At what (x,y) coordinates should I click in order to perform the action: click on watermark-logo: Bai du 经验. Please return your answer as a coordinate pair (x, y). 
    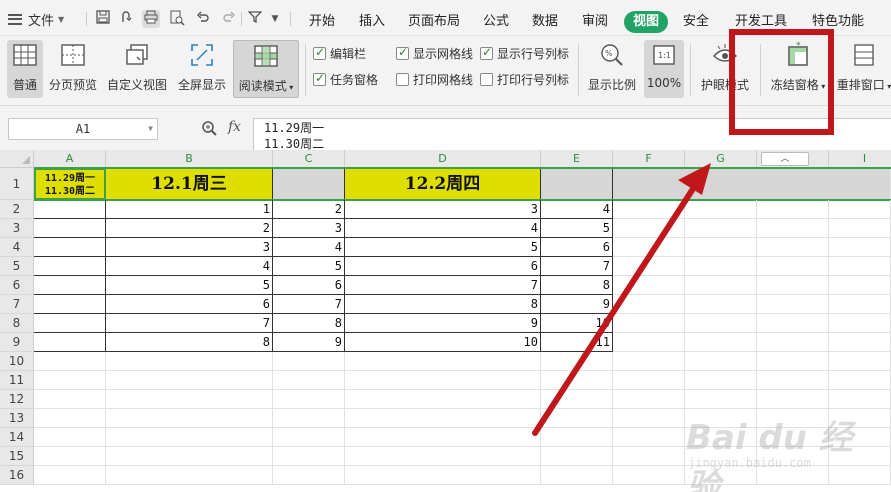
    Looking at the image, I should click on (769, 455).